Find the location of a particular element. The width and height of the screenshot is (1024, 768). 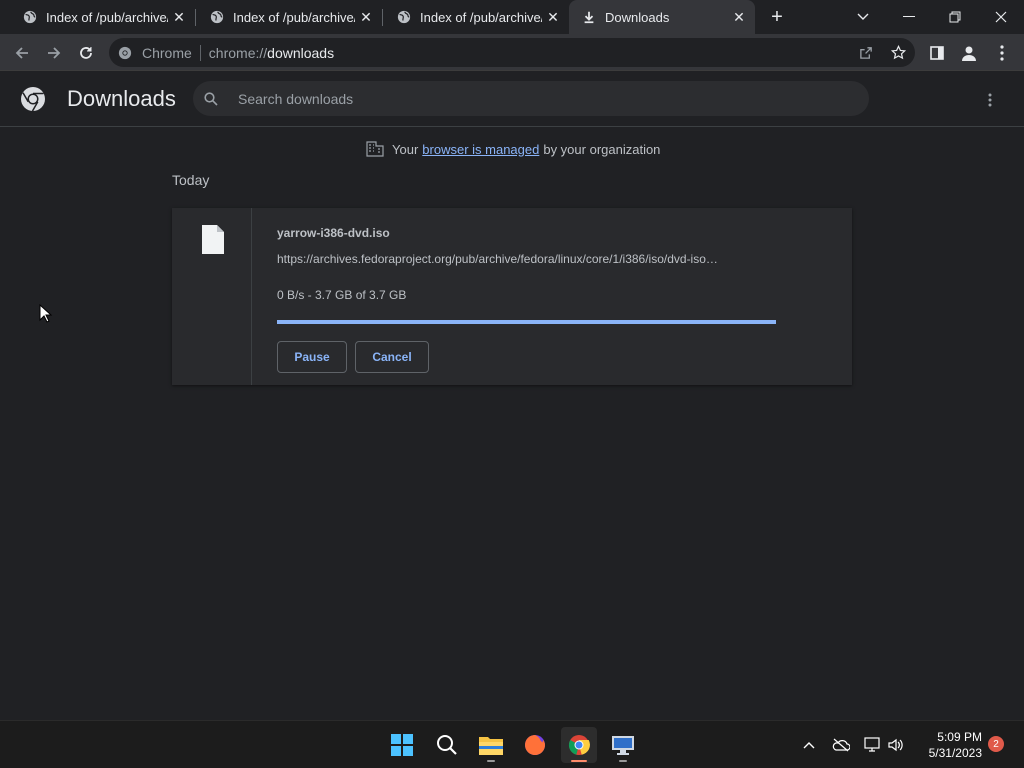

tab-search-icon is located at coordinates (863, 17).